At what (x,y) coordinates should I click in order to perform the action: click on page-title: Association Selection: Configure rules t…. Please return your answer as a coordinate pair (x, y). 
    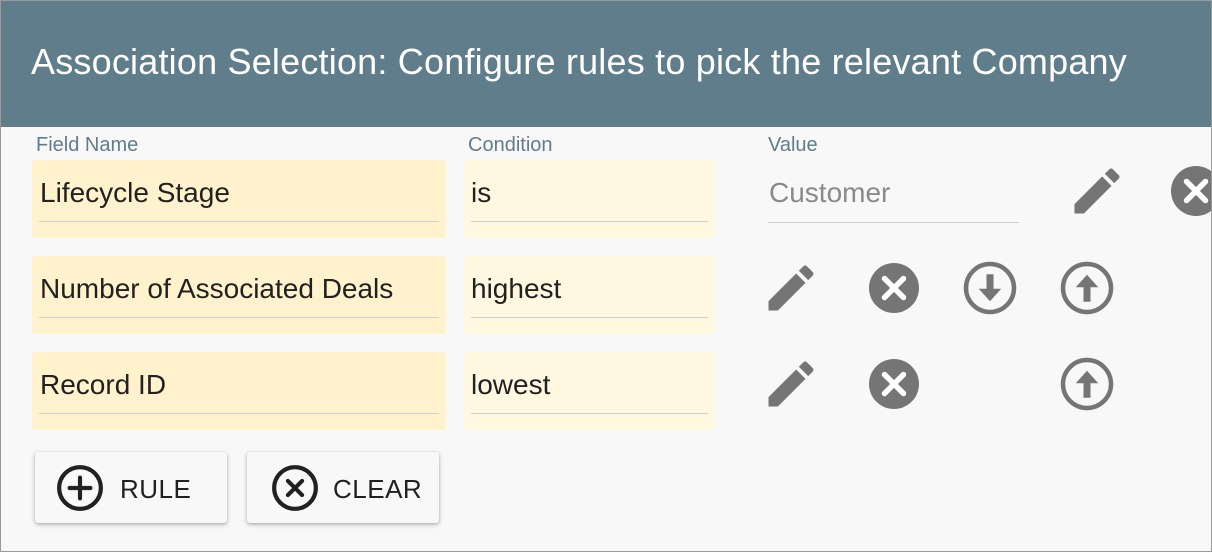
    Looking at the image, I should click on (579, 61).